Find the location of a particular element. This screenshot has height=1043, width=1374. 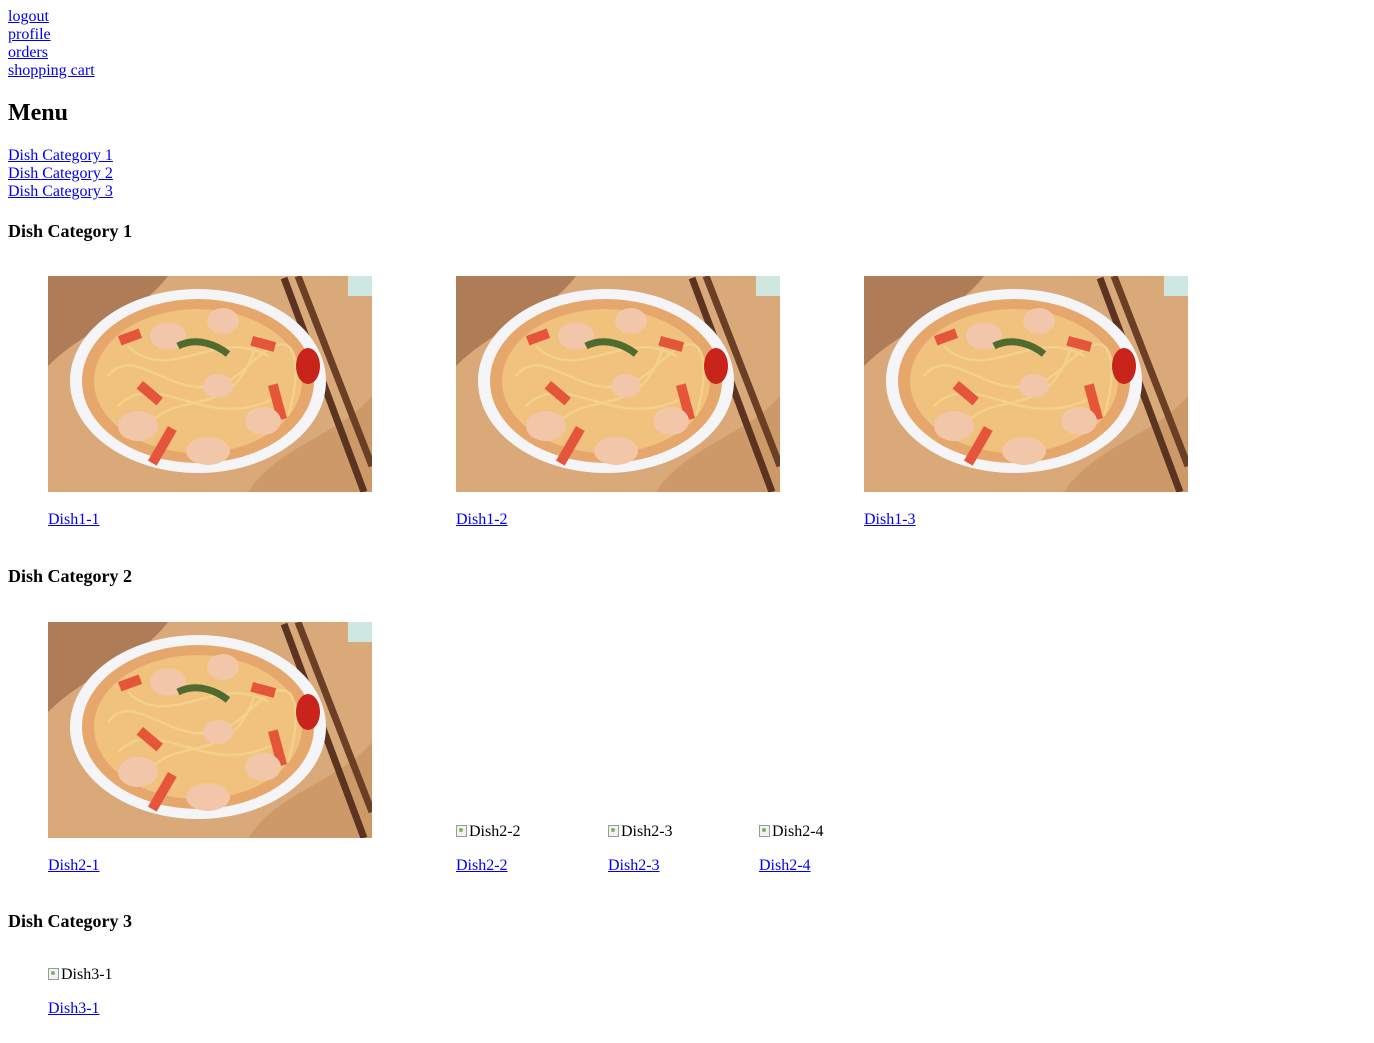

category-title-3: Dish Category 3 is located at coordinates (70, 921).